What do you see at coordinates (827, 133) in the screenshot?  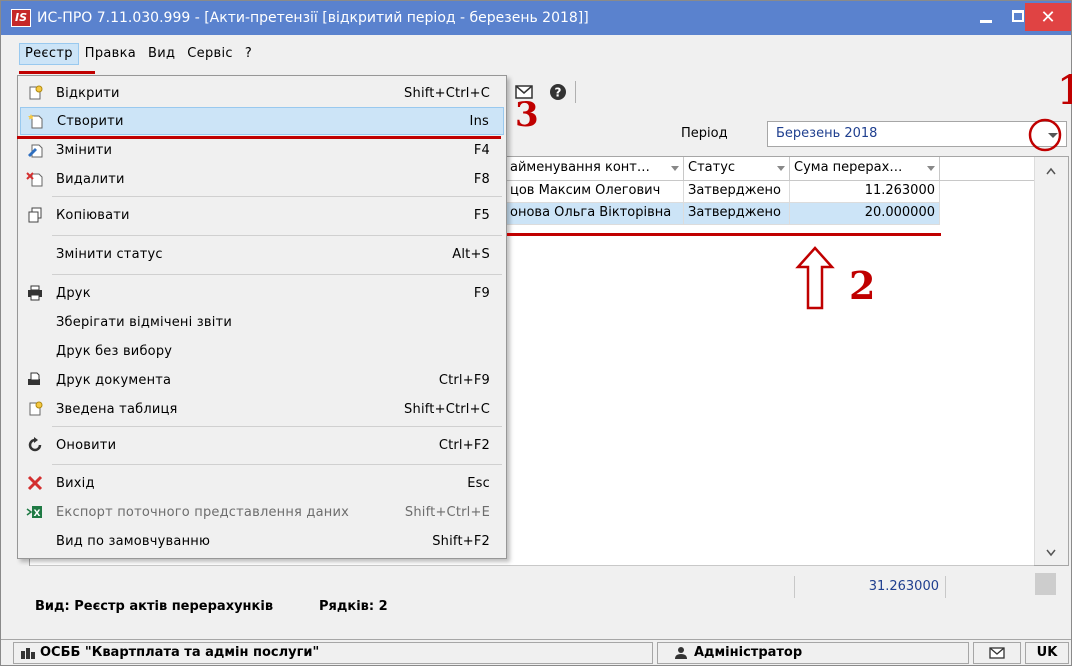 I see `period-value: Березень 2018` at bounding box center [827, 133].